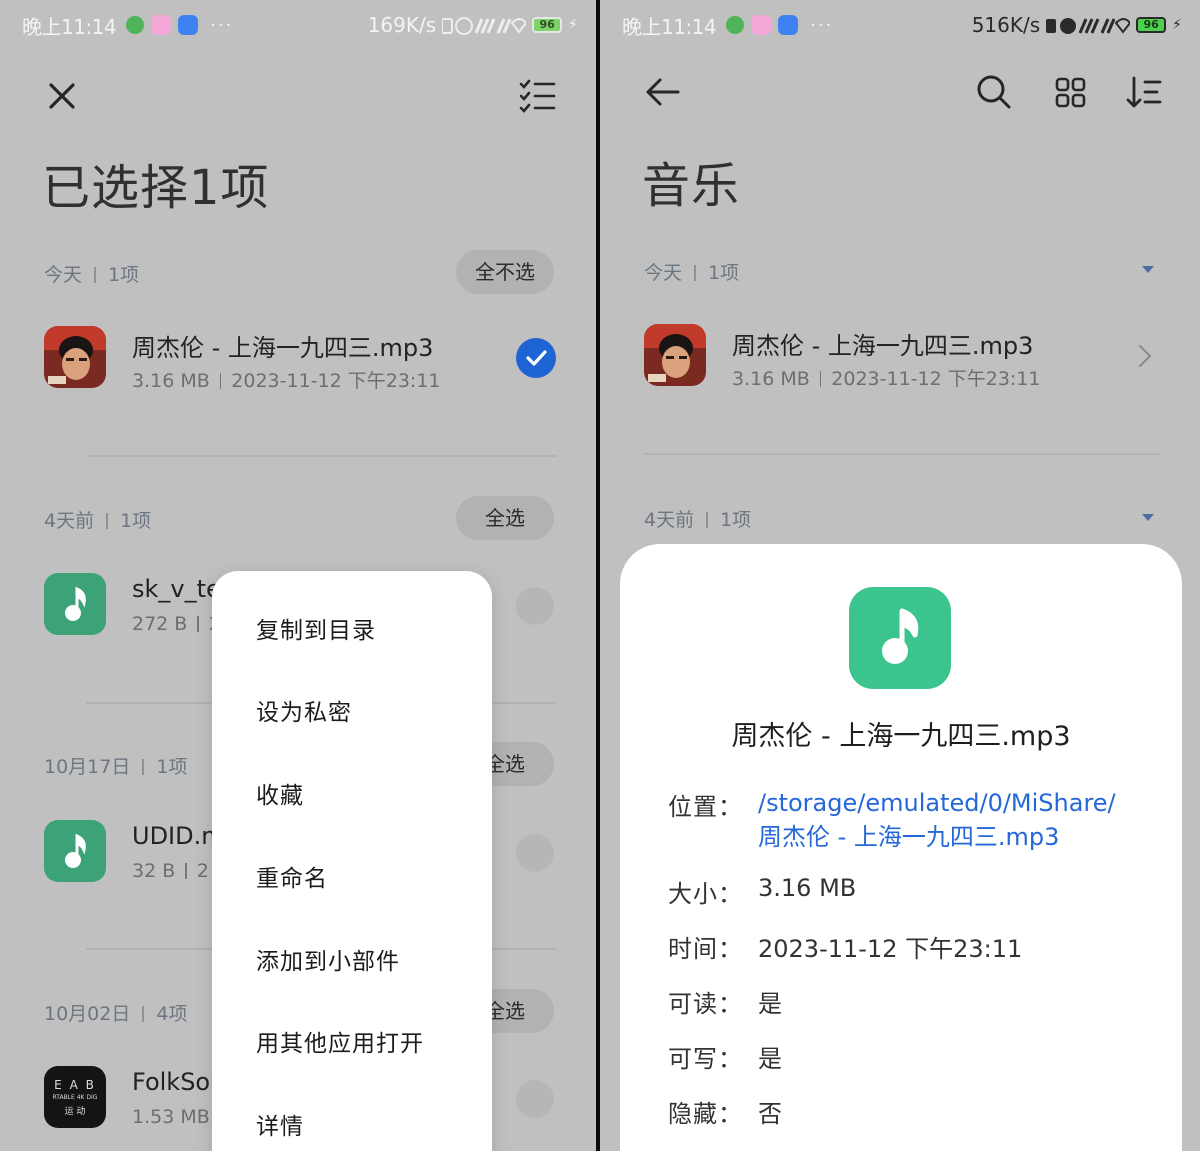  What do you see at coordinates (937, 803) in the screenshot?
I see `location-path-line: /storage/emulated/0/MiShare/` at bounding box center [937, 803].